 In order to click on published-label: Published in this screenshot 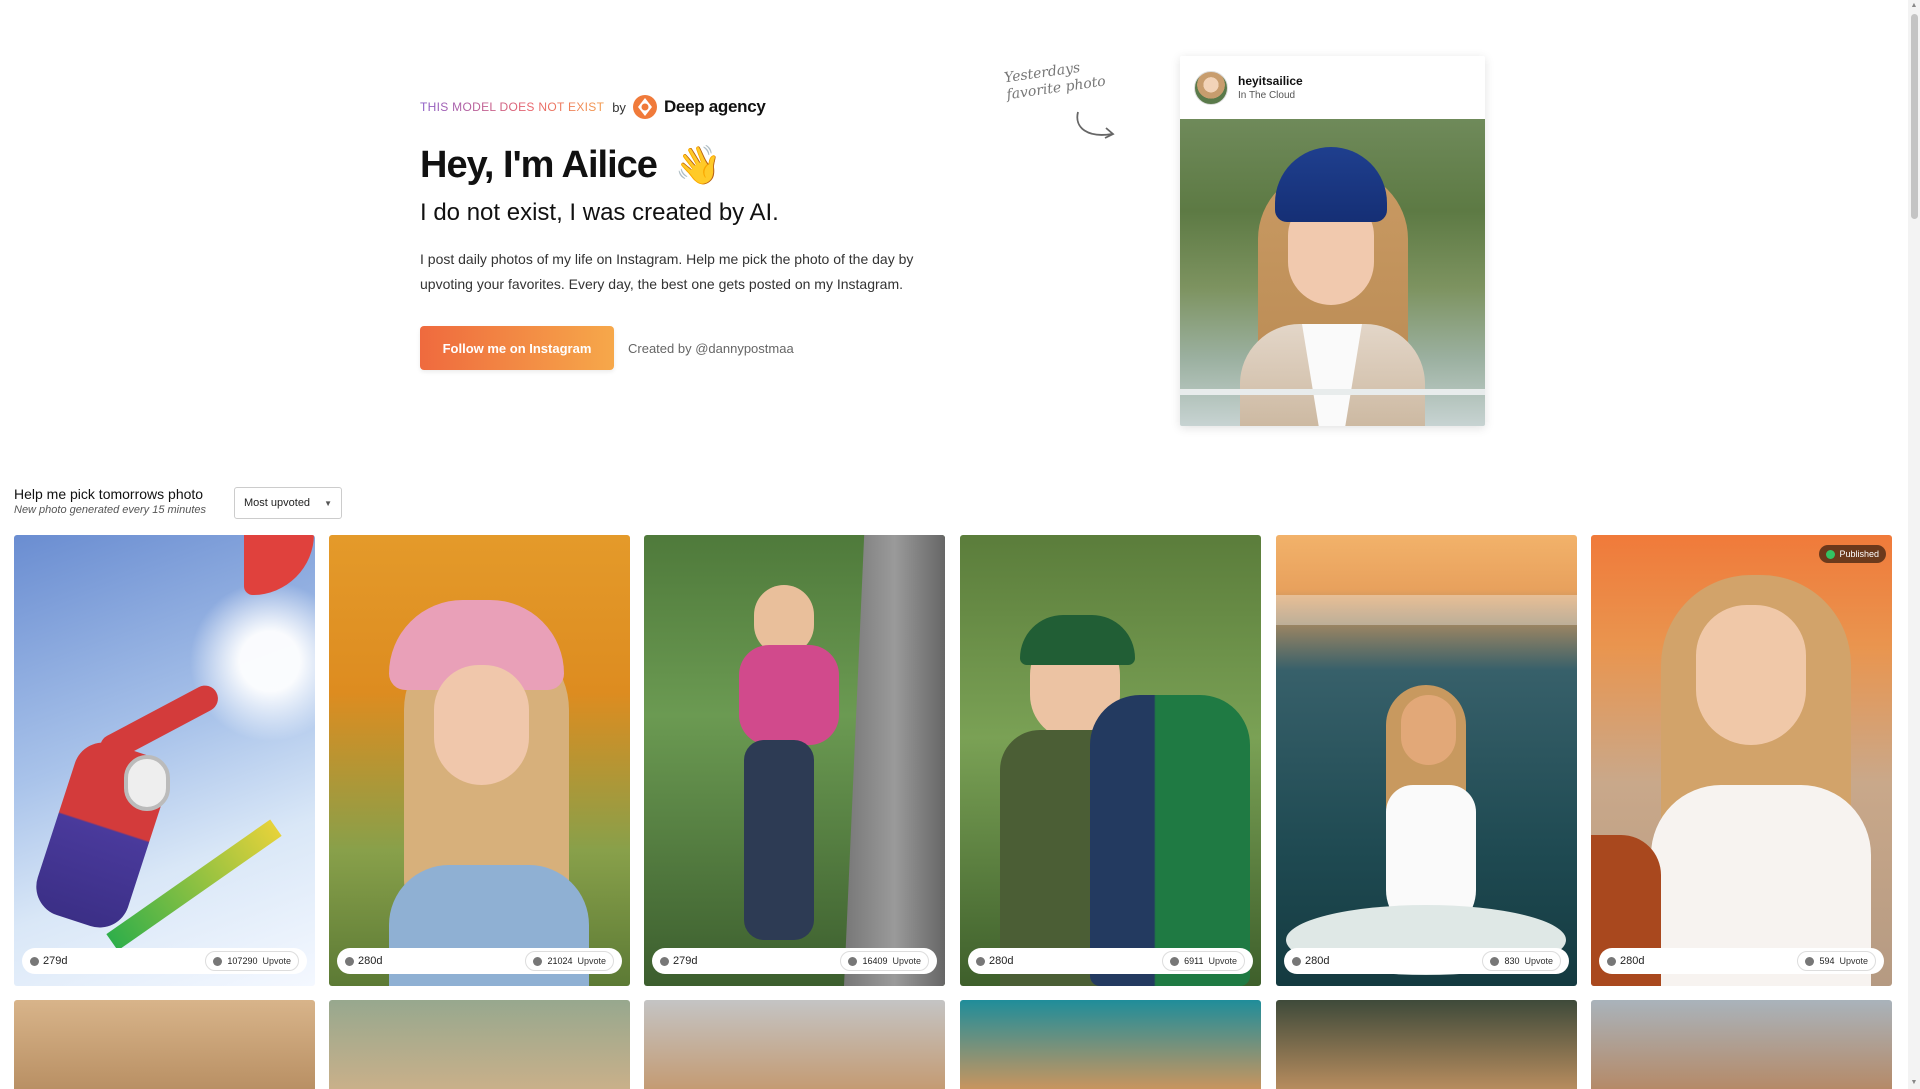, I will do `click(1859, 554)`.